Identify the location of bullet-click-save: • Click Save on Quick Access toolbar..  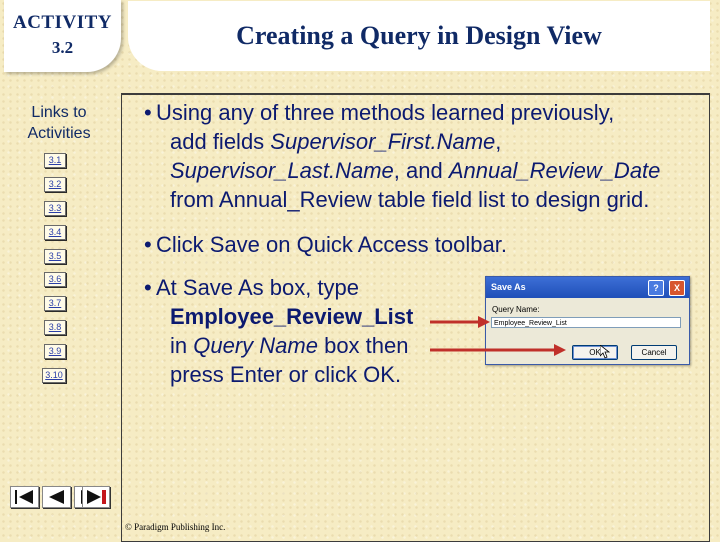
(325, 244).